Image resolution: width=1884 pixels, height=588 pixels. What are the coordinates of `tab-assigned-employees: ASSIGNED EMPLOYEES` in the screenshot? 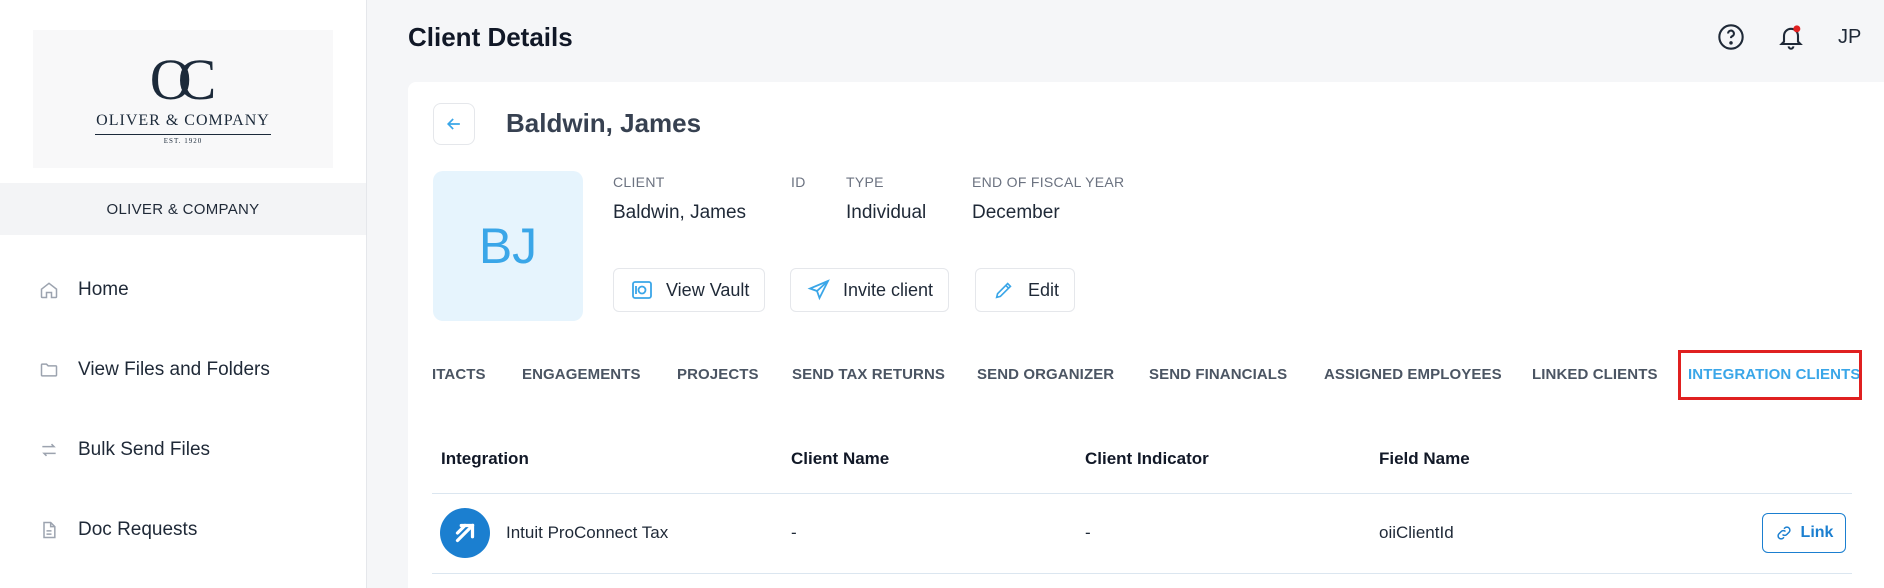 It's located at (1413, 374).